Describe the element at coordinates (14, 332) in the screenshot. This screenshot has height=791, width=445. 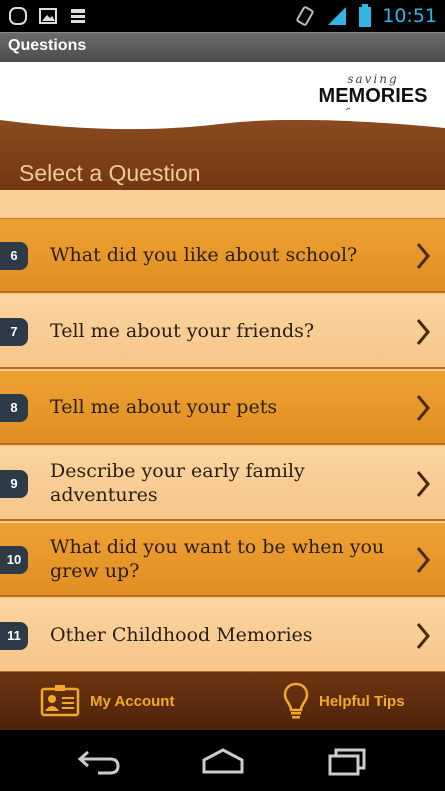
I see `question-number-badge: 7` at that location.